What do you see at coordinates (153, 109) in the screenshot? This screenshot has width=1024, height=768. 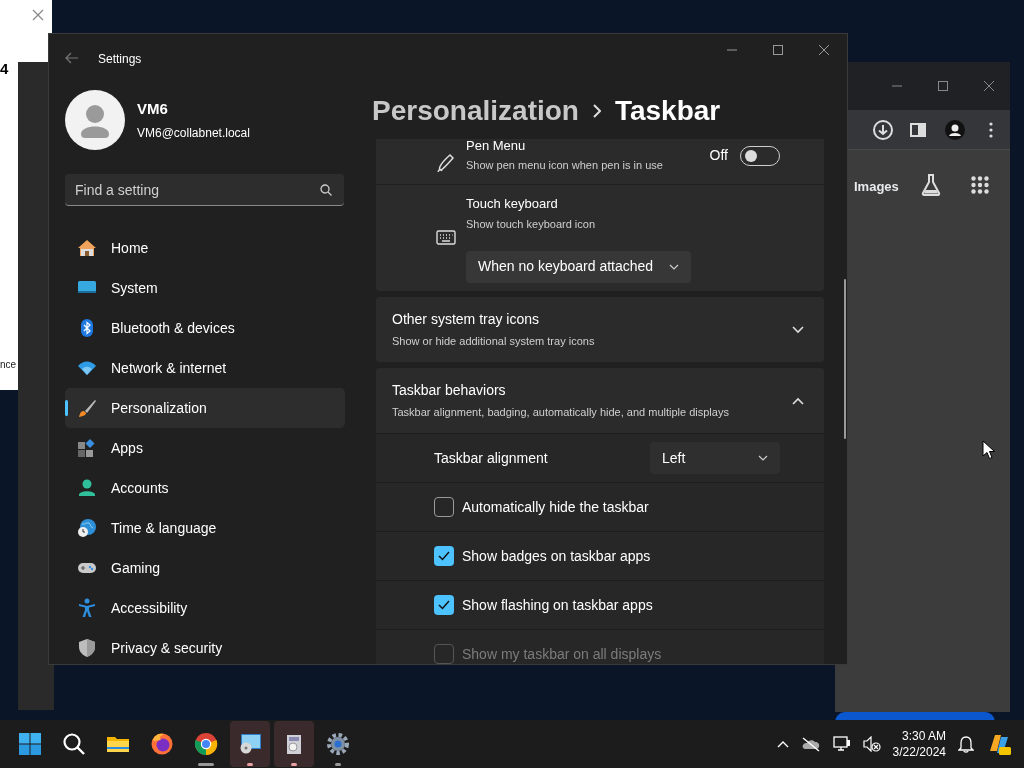 I see `user-name: VM6` at bounding box center [153, 109].